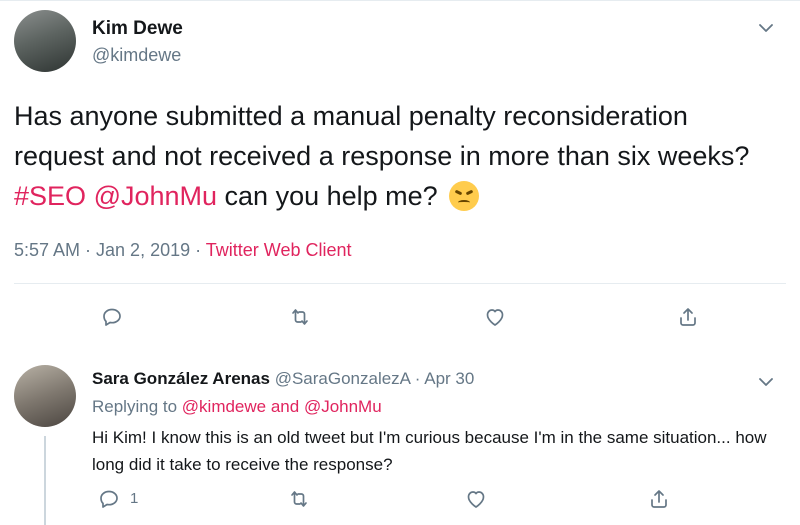 The width and height of the screenshot is (800, 525). What do you see at coordinates (134, 498) in the screenshot?
I see `reply-count: 1` at bounding box center [134, 498].